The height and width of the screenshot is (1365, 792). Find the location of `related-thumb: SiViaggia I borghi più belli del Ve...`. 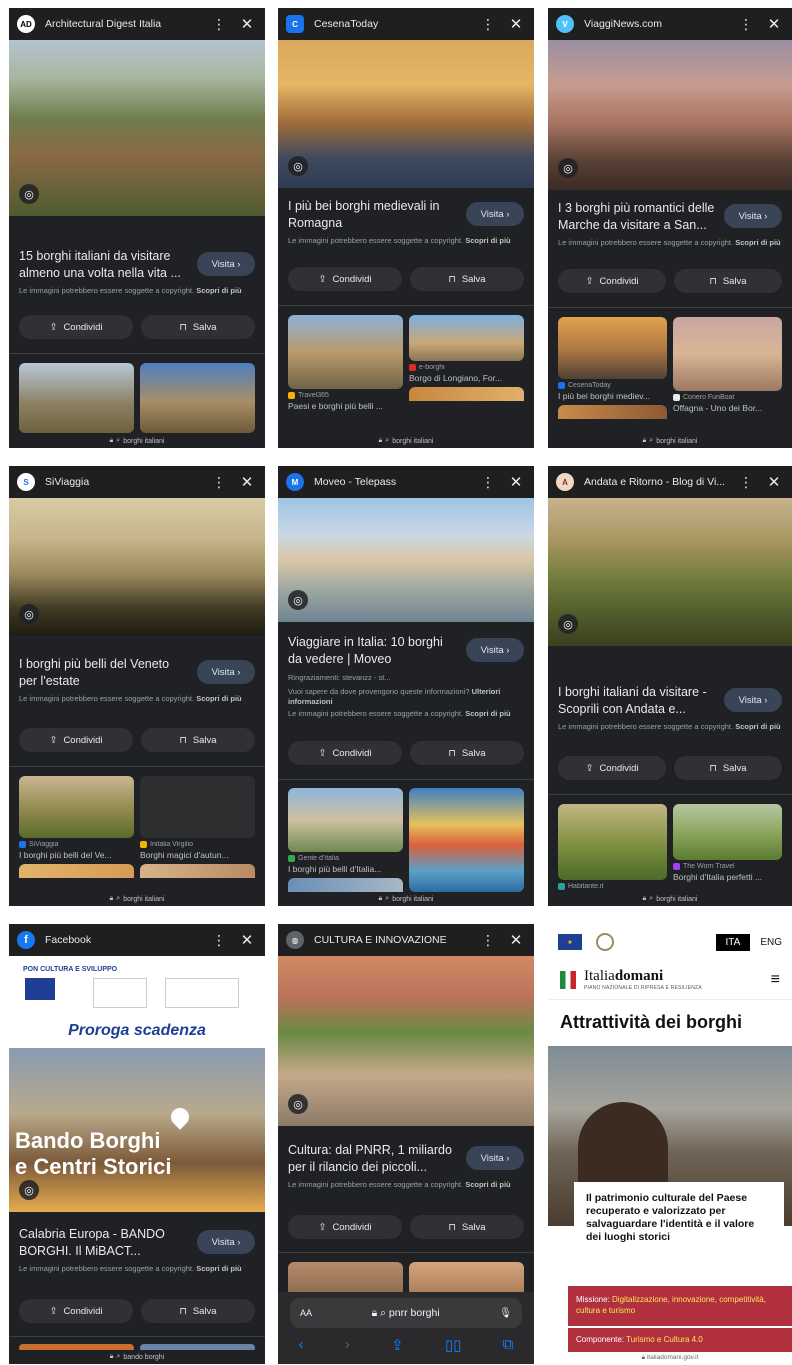

related-thumb: SiViaggia I borghi più belli del Ve... is located at coordinates (76, 827).